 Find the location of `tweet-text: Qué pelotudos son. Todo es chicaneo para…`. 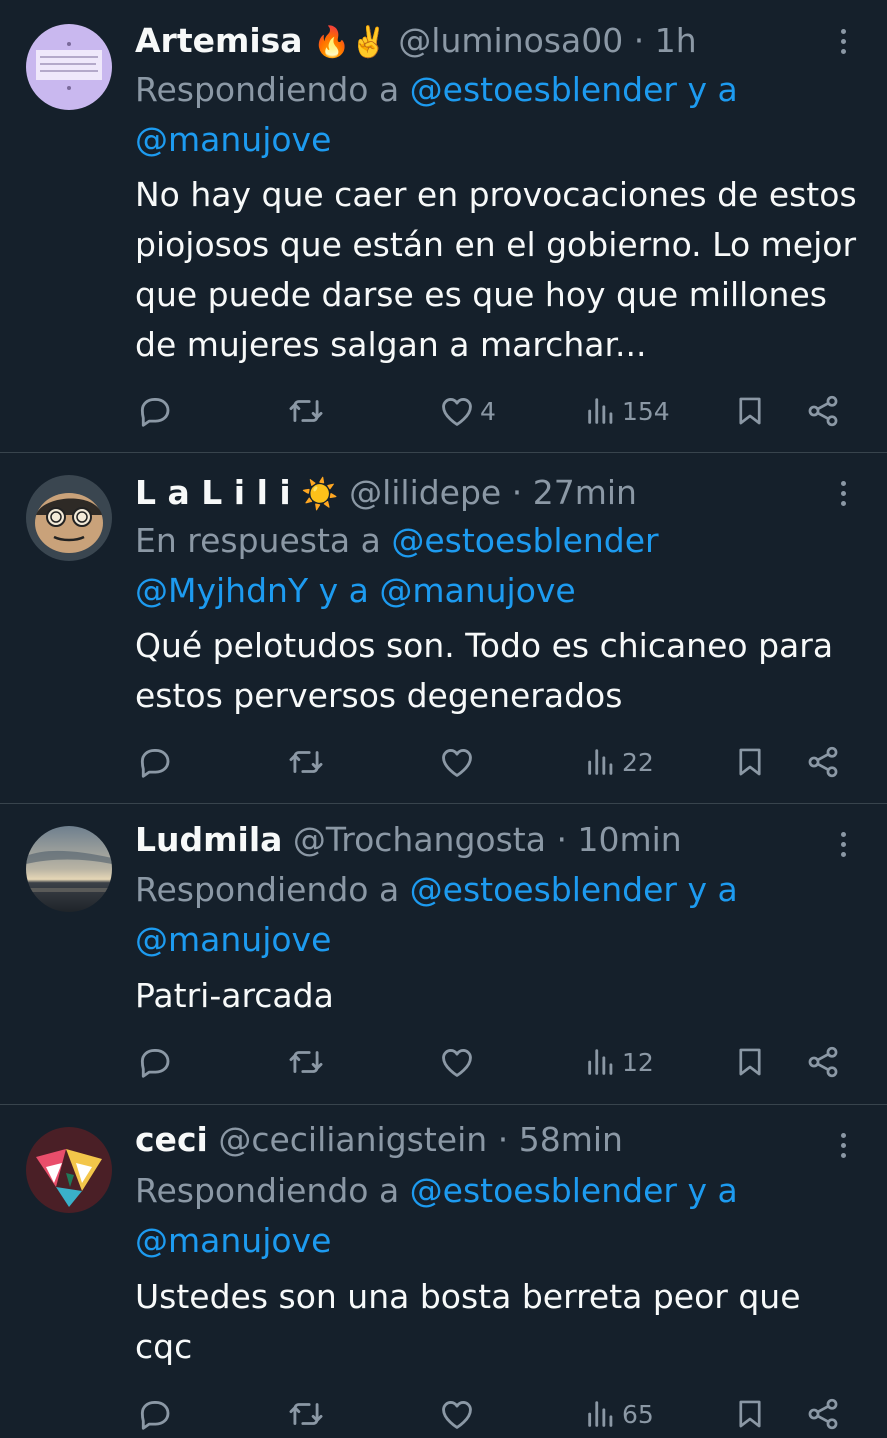

tweet-text: Qué pelotudos son. Todo es chicaneo para… is located at coordinates (484, 670).